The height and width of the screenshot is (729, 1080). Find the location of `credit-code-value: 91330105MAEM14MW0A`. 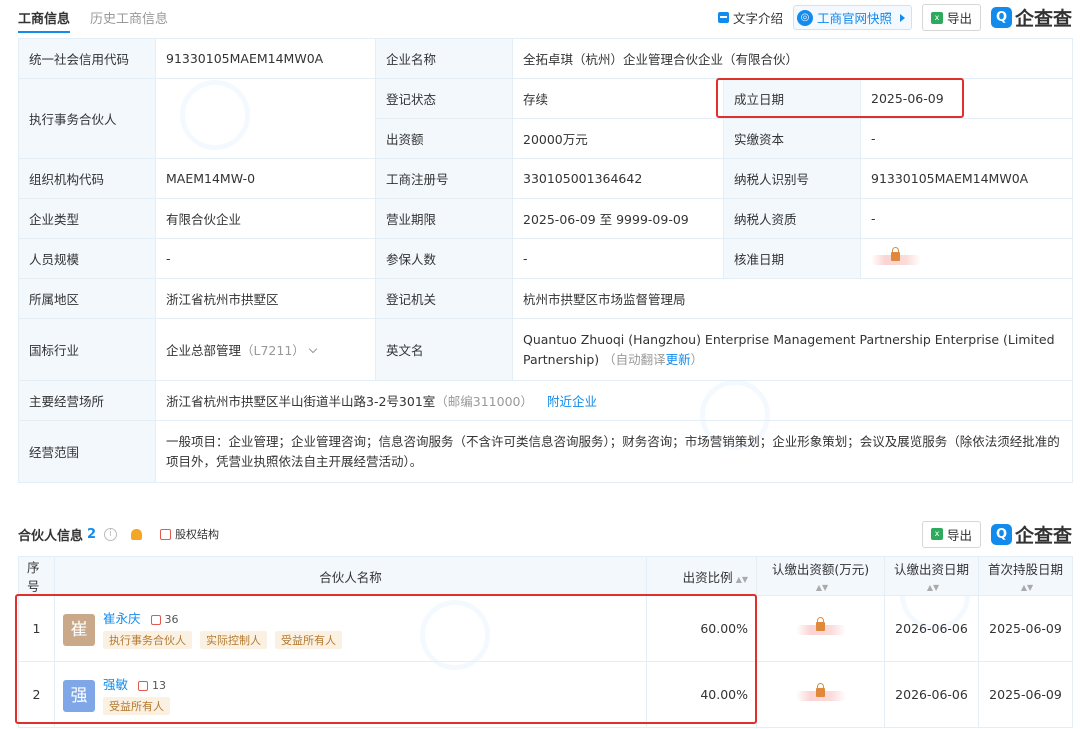

credit-code-value: 91330105MAEM14MW0A is located at coordinates (265, 58).